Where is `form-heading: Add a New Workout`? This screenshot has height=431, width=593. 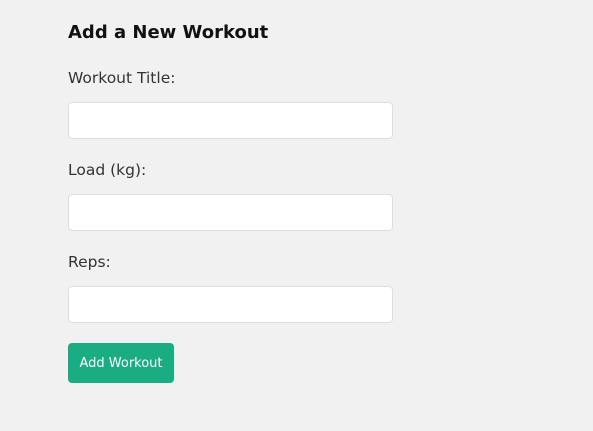
form-heading: Add a New Workout is located at coordinates (168, 32).